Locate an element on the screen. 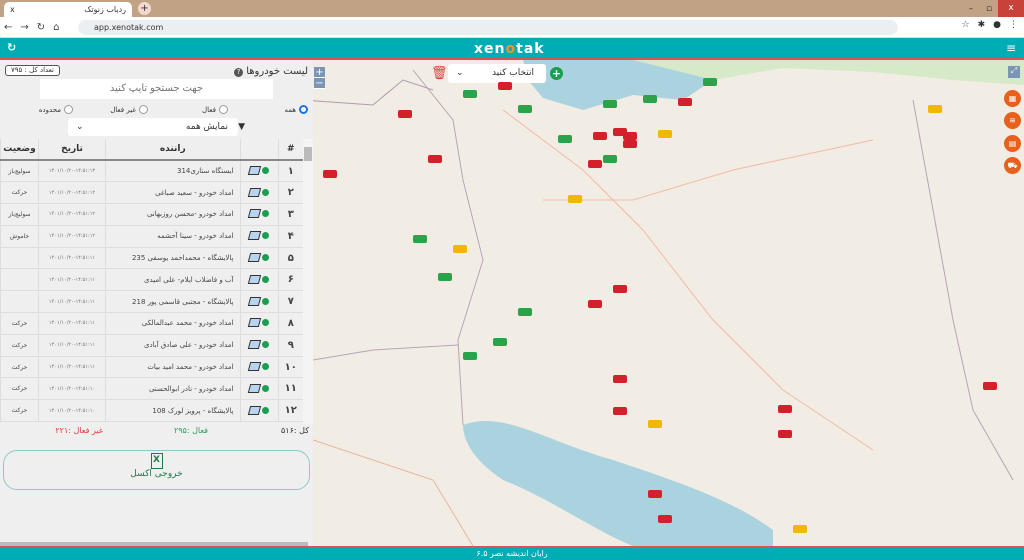  restore-icon: ▫ is located at coordinates (989, 9).